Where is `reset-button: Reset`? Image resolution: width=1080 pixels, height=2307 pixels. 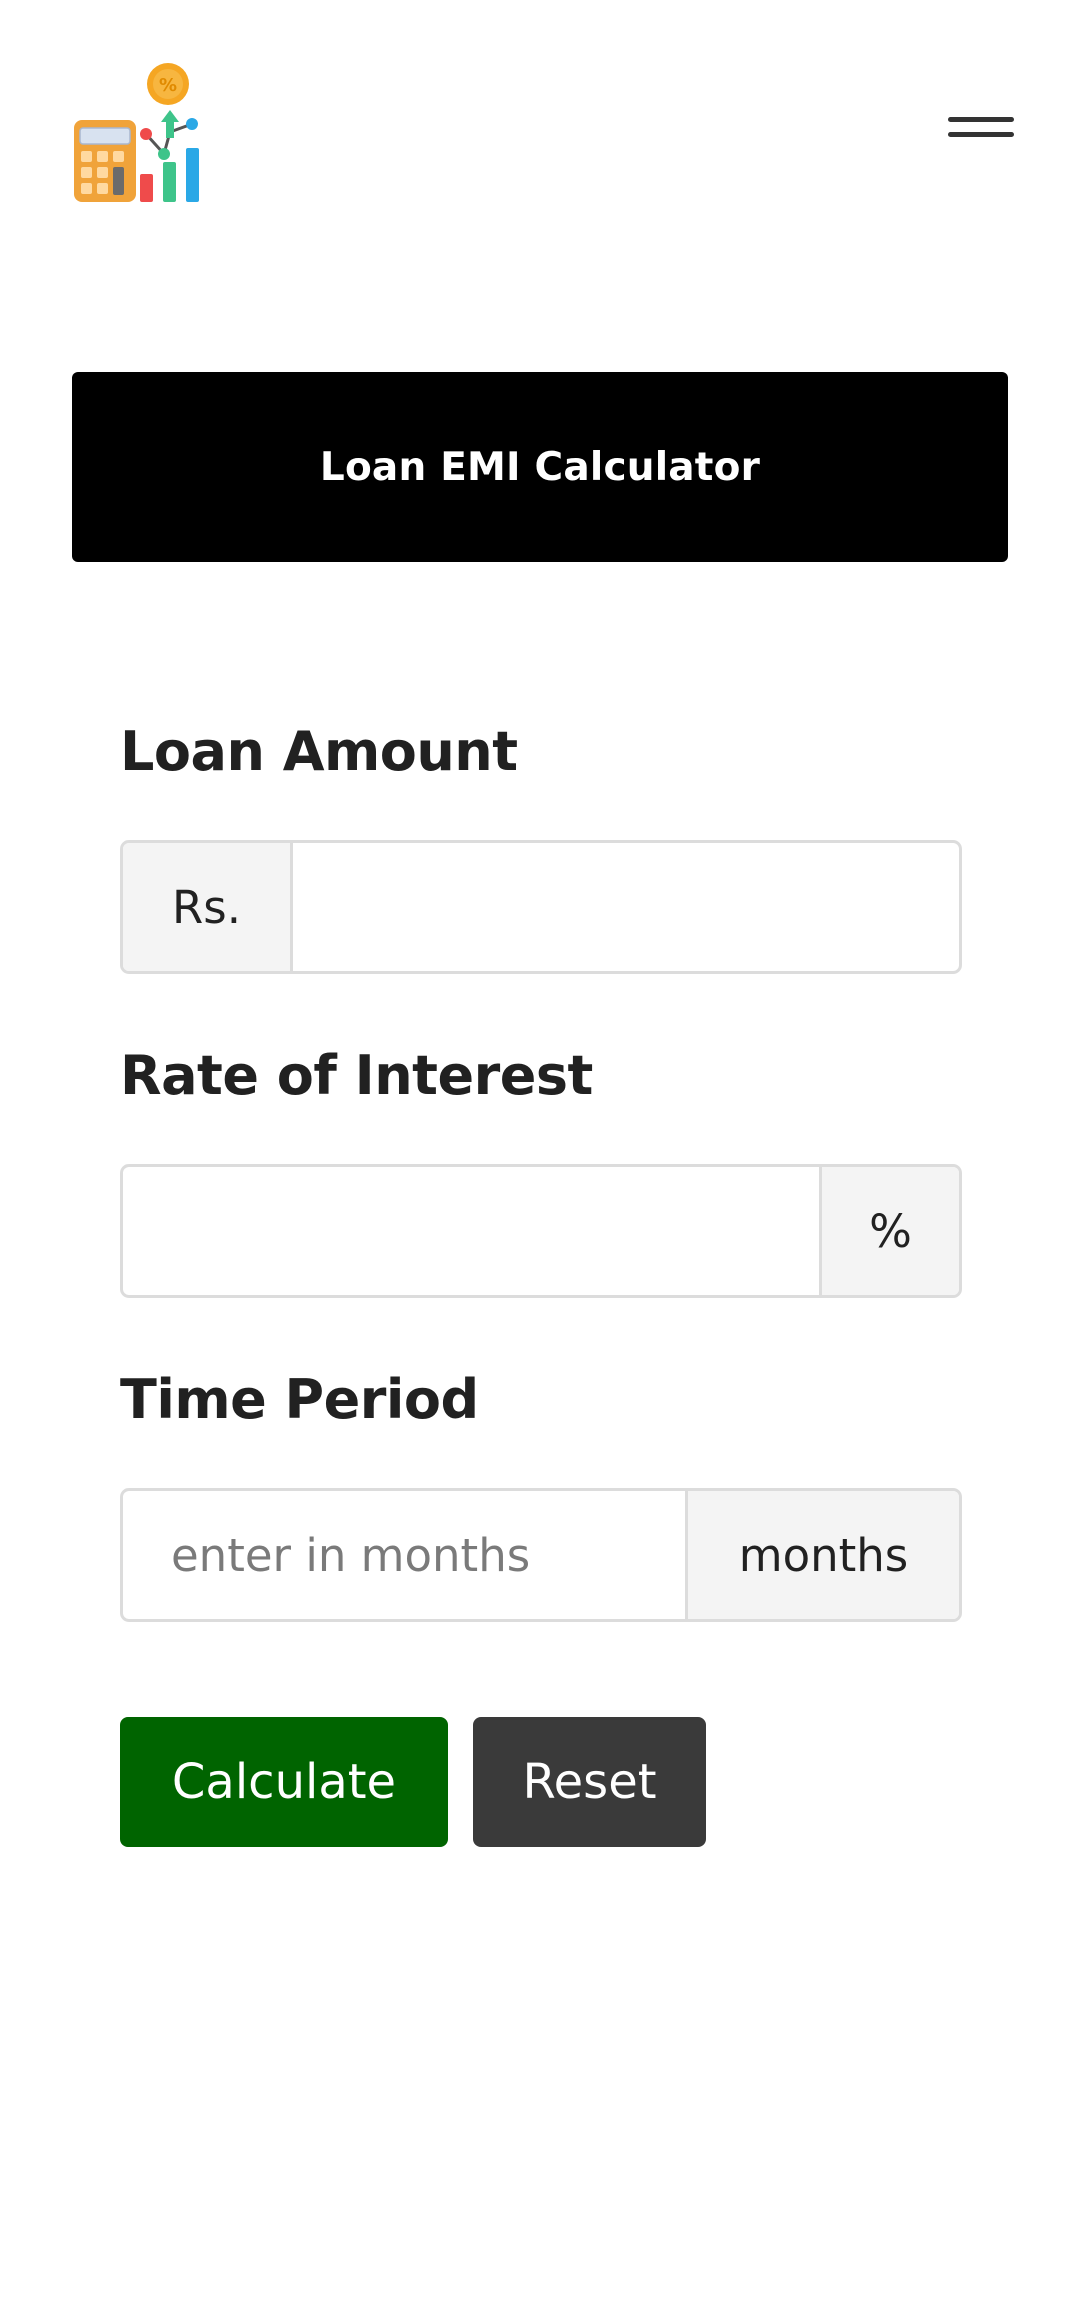 reset-button: Reset is located at coordinates (589, 1782).